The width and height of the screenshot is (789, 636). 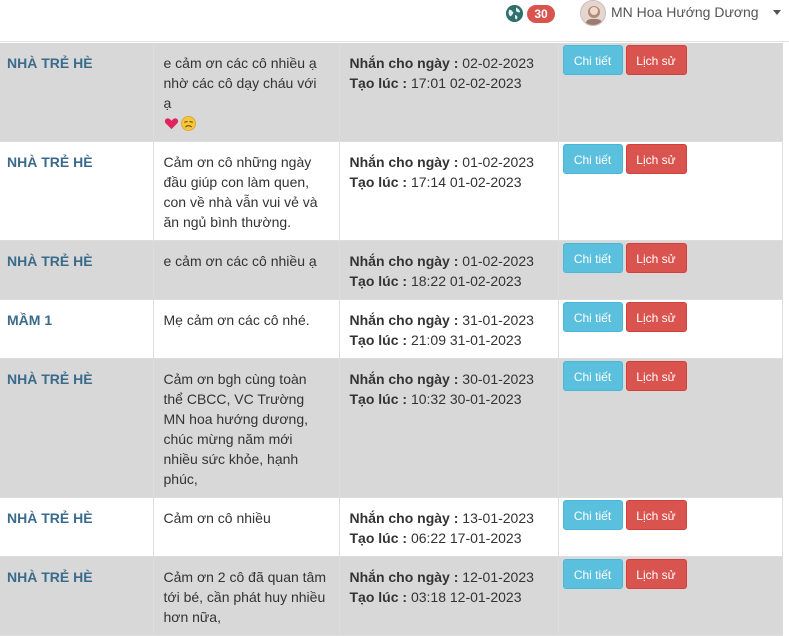 I want to click on sent-for-line: Nhắn cho ngày : 31-01-2023, so click(x=449, y=320).